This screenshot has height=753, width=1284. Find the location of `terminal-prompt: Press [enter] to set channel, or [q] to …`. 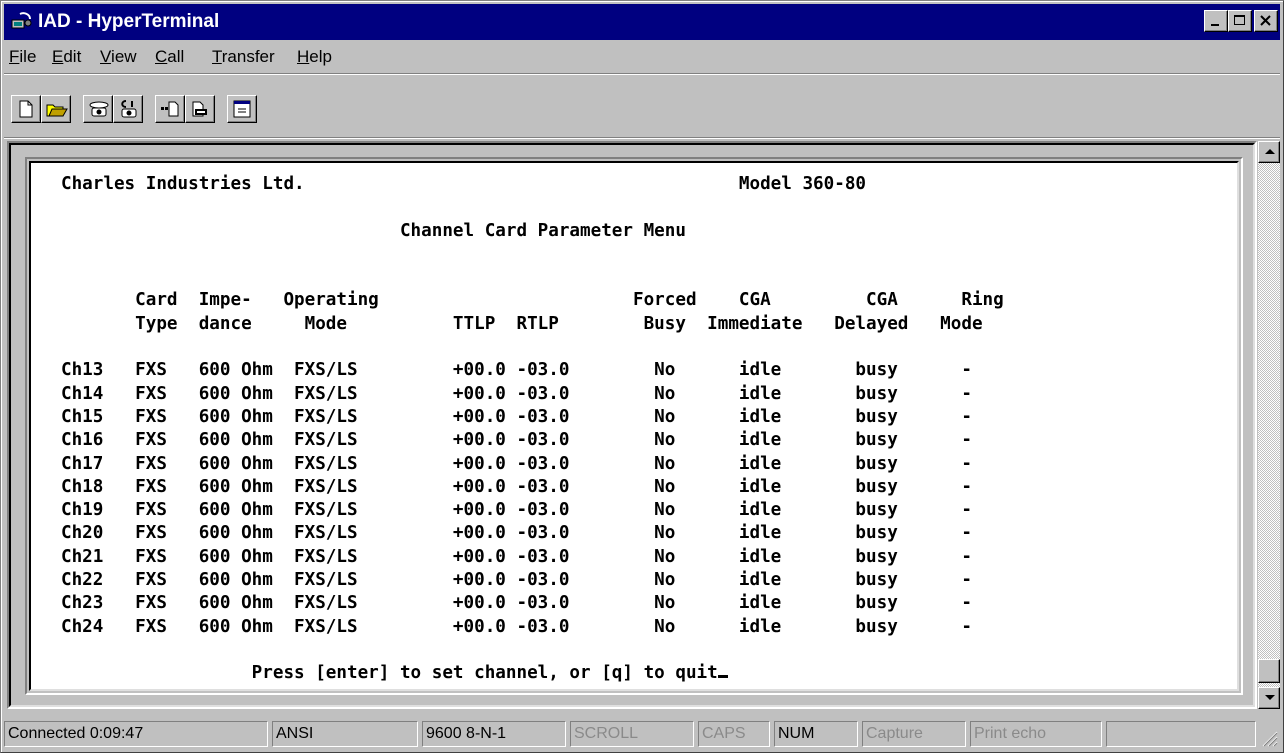

terminal-prompt: Press [enter] to set channel, or [q] to … is located at coordinates (389, 673).